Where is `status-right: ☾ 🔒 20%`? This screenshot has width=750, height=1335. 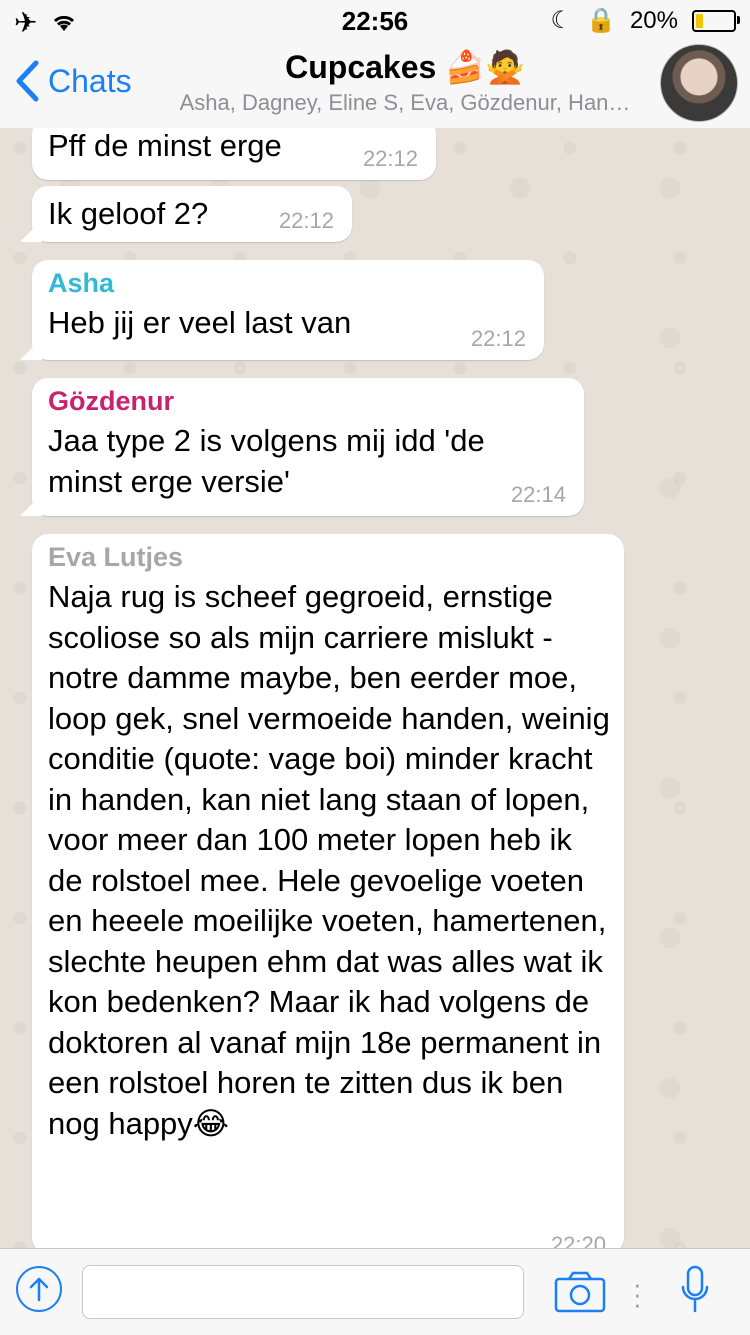
status-right: ☾ 🔒 20% is located at coordinates (645, 20).